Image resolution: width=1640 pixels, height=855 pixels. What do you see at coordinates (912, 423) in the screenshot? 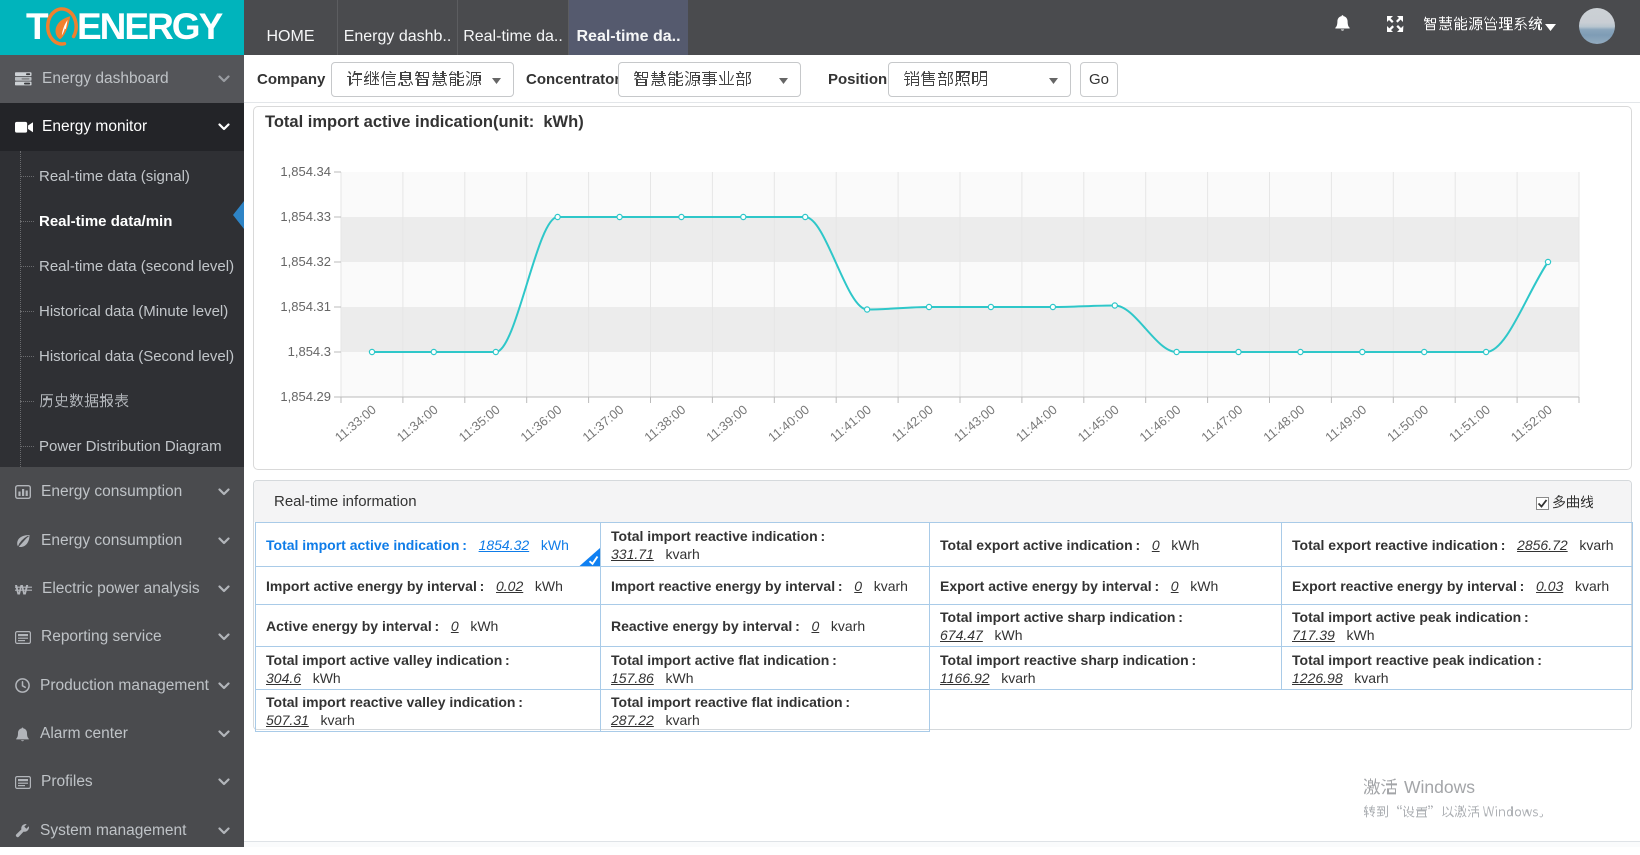
I see `svg-text: 11:42:00` at bounding box center [912, 423].